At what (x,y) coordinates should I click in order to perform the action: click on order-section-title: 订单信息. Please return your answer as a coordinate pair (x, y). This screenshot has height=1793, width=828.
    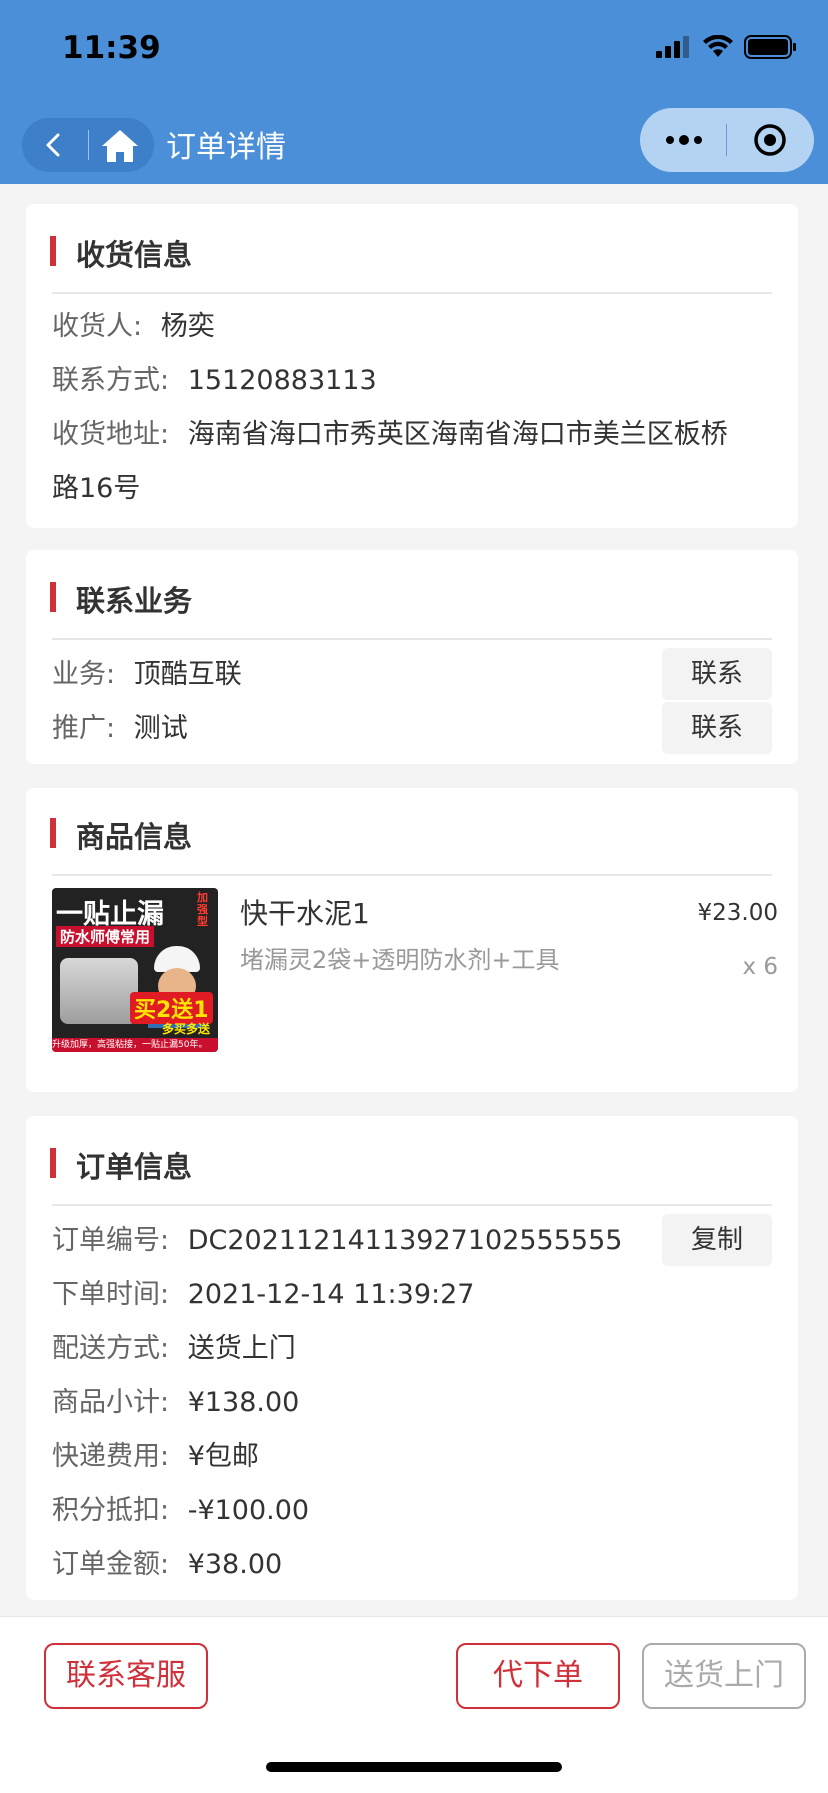
    Looking at the image, I should click on (121, 1165).